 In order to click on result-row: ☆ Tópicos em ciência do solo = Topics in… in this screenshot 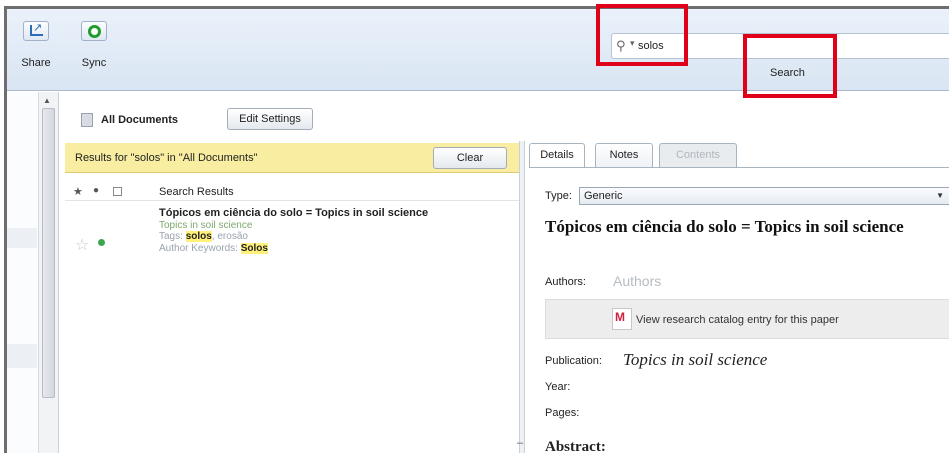, I will do `click(292, 239)`.